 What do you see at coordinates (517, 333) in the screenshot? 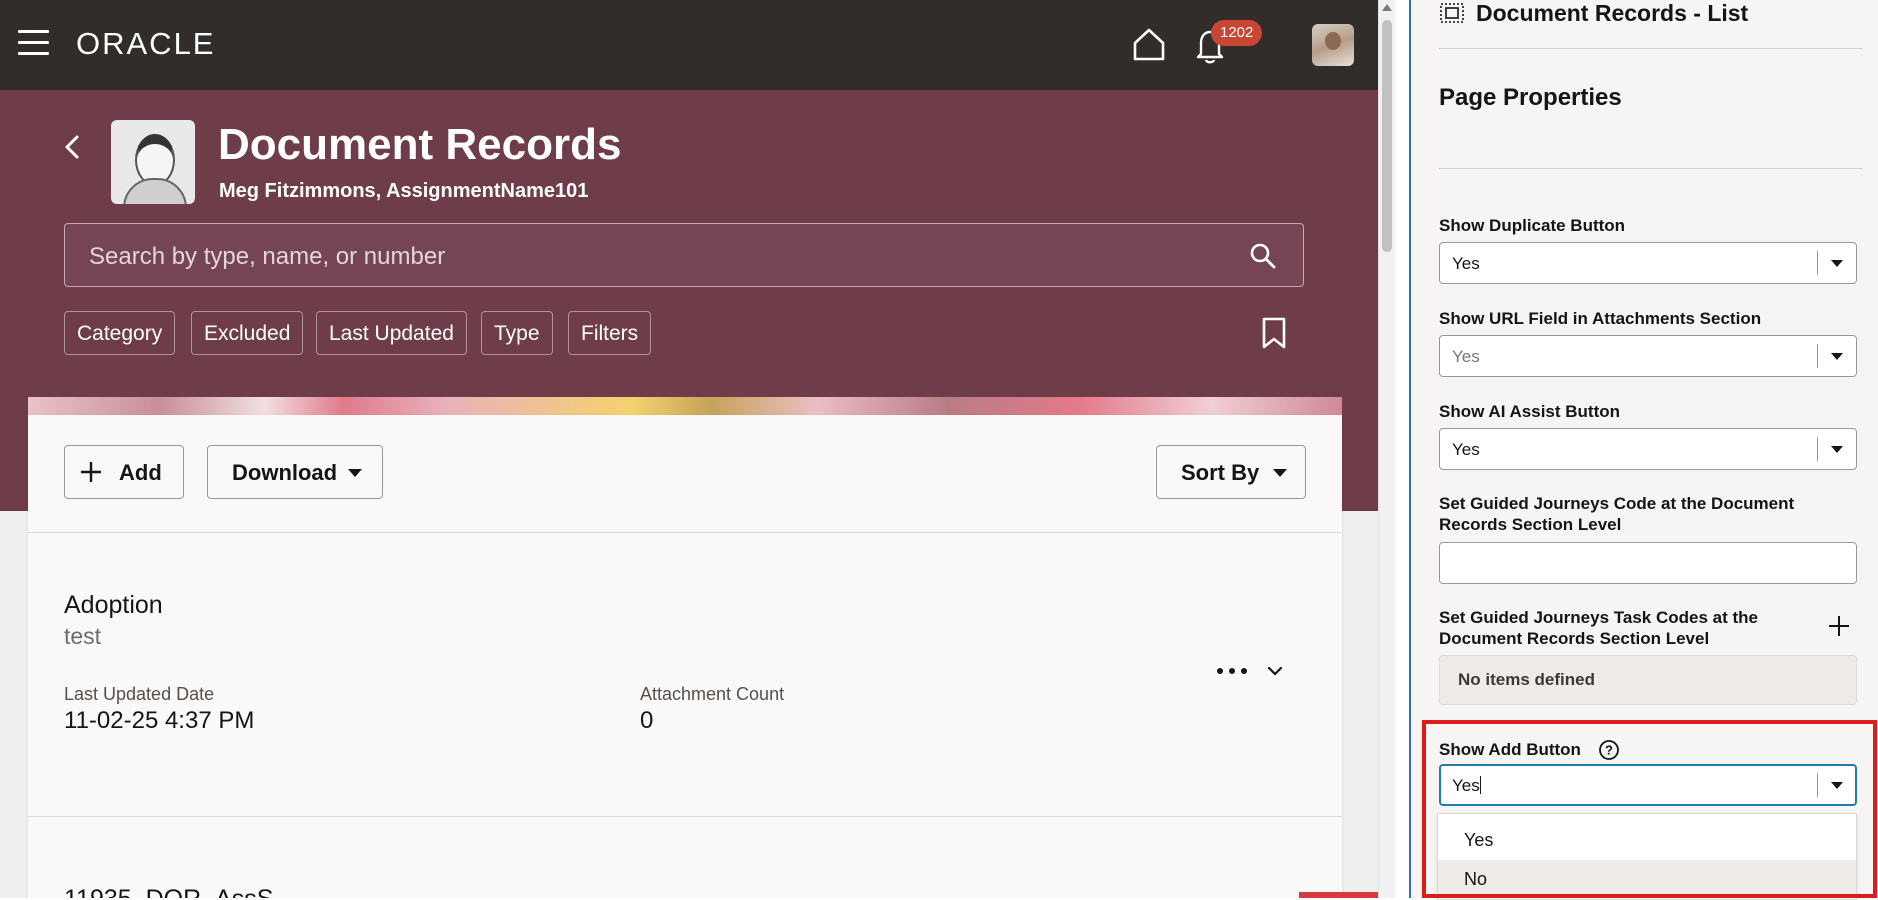
I see `filter-chip-type: Type` at bounding box center [517, 333].